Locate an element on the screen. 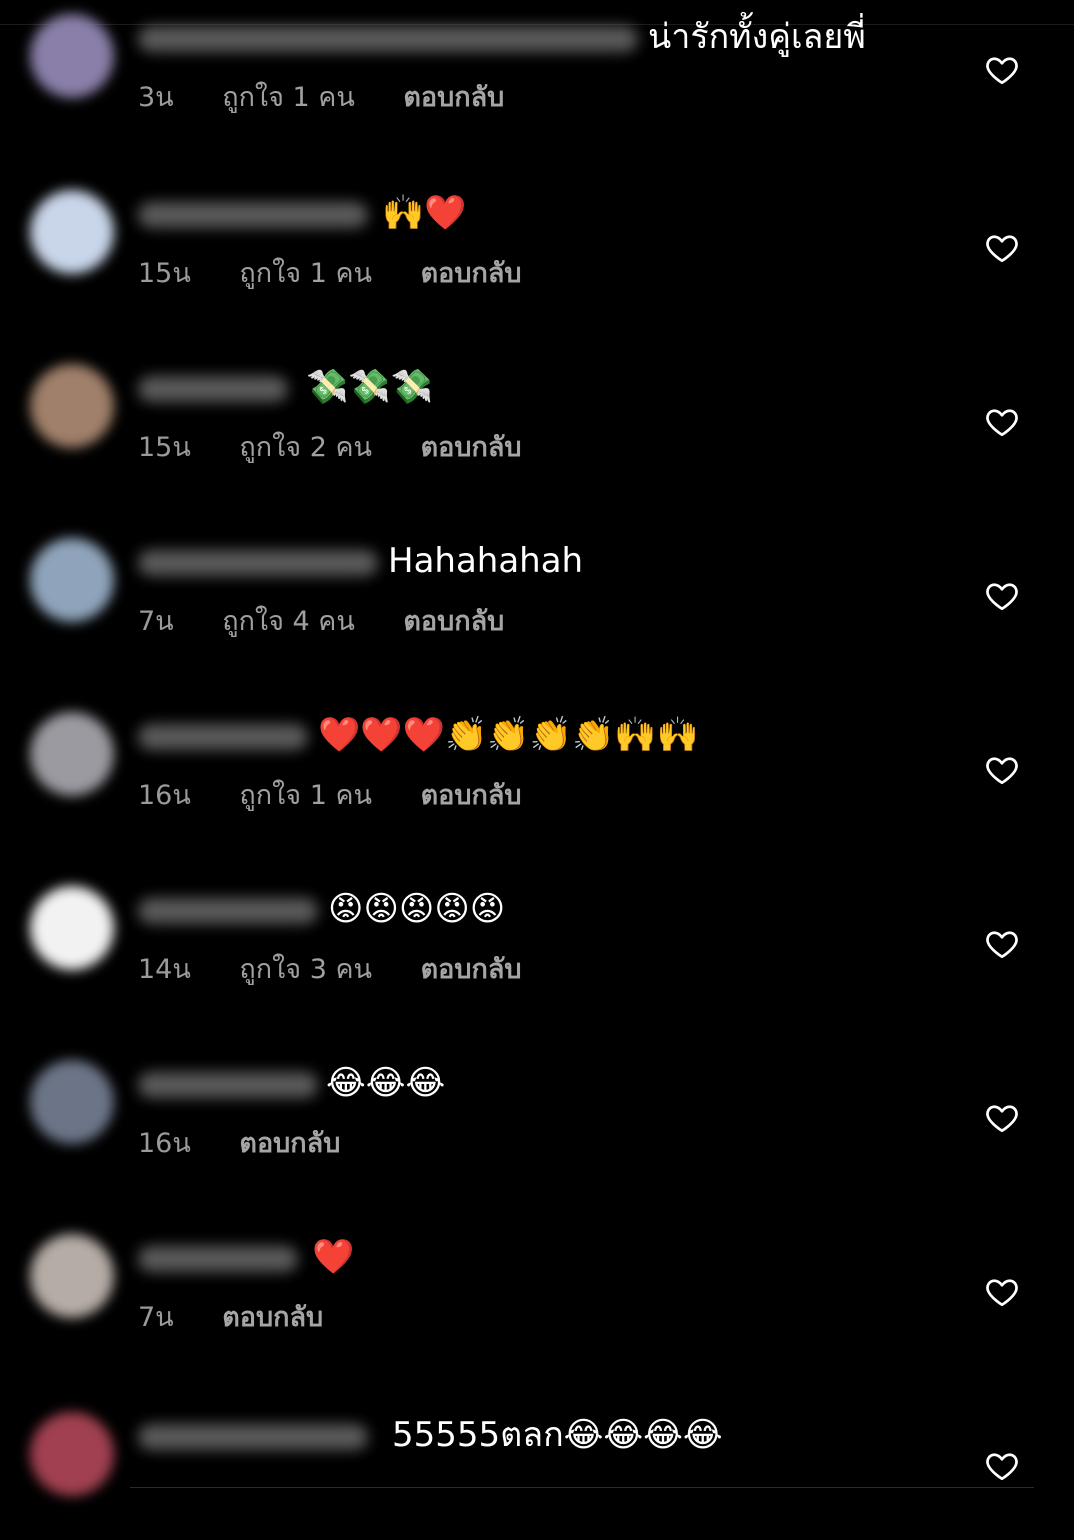 The height and width of the screenshot is (1540, 1074). comment-text: ❤️❤️❤️👏👏👏👏🙌🙌 is located at coordinates (509, 735).